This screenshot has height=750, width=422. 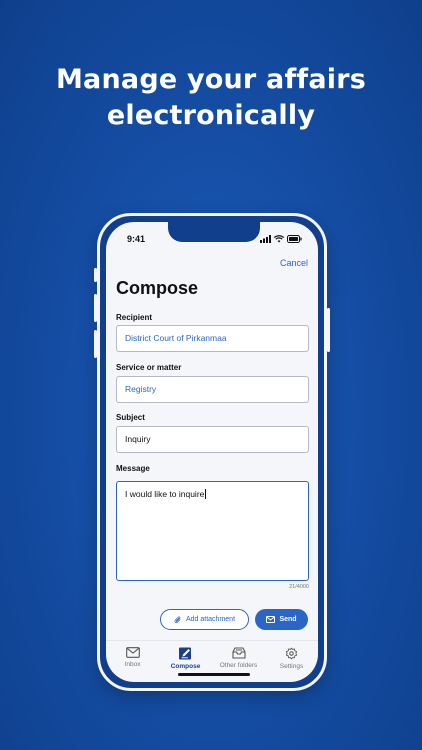 I want to click on send-button: Send, so click(x=281, y=619).